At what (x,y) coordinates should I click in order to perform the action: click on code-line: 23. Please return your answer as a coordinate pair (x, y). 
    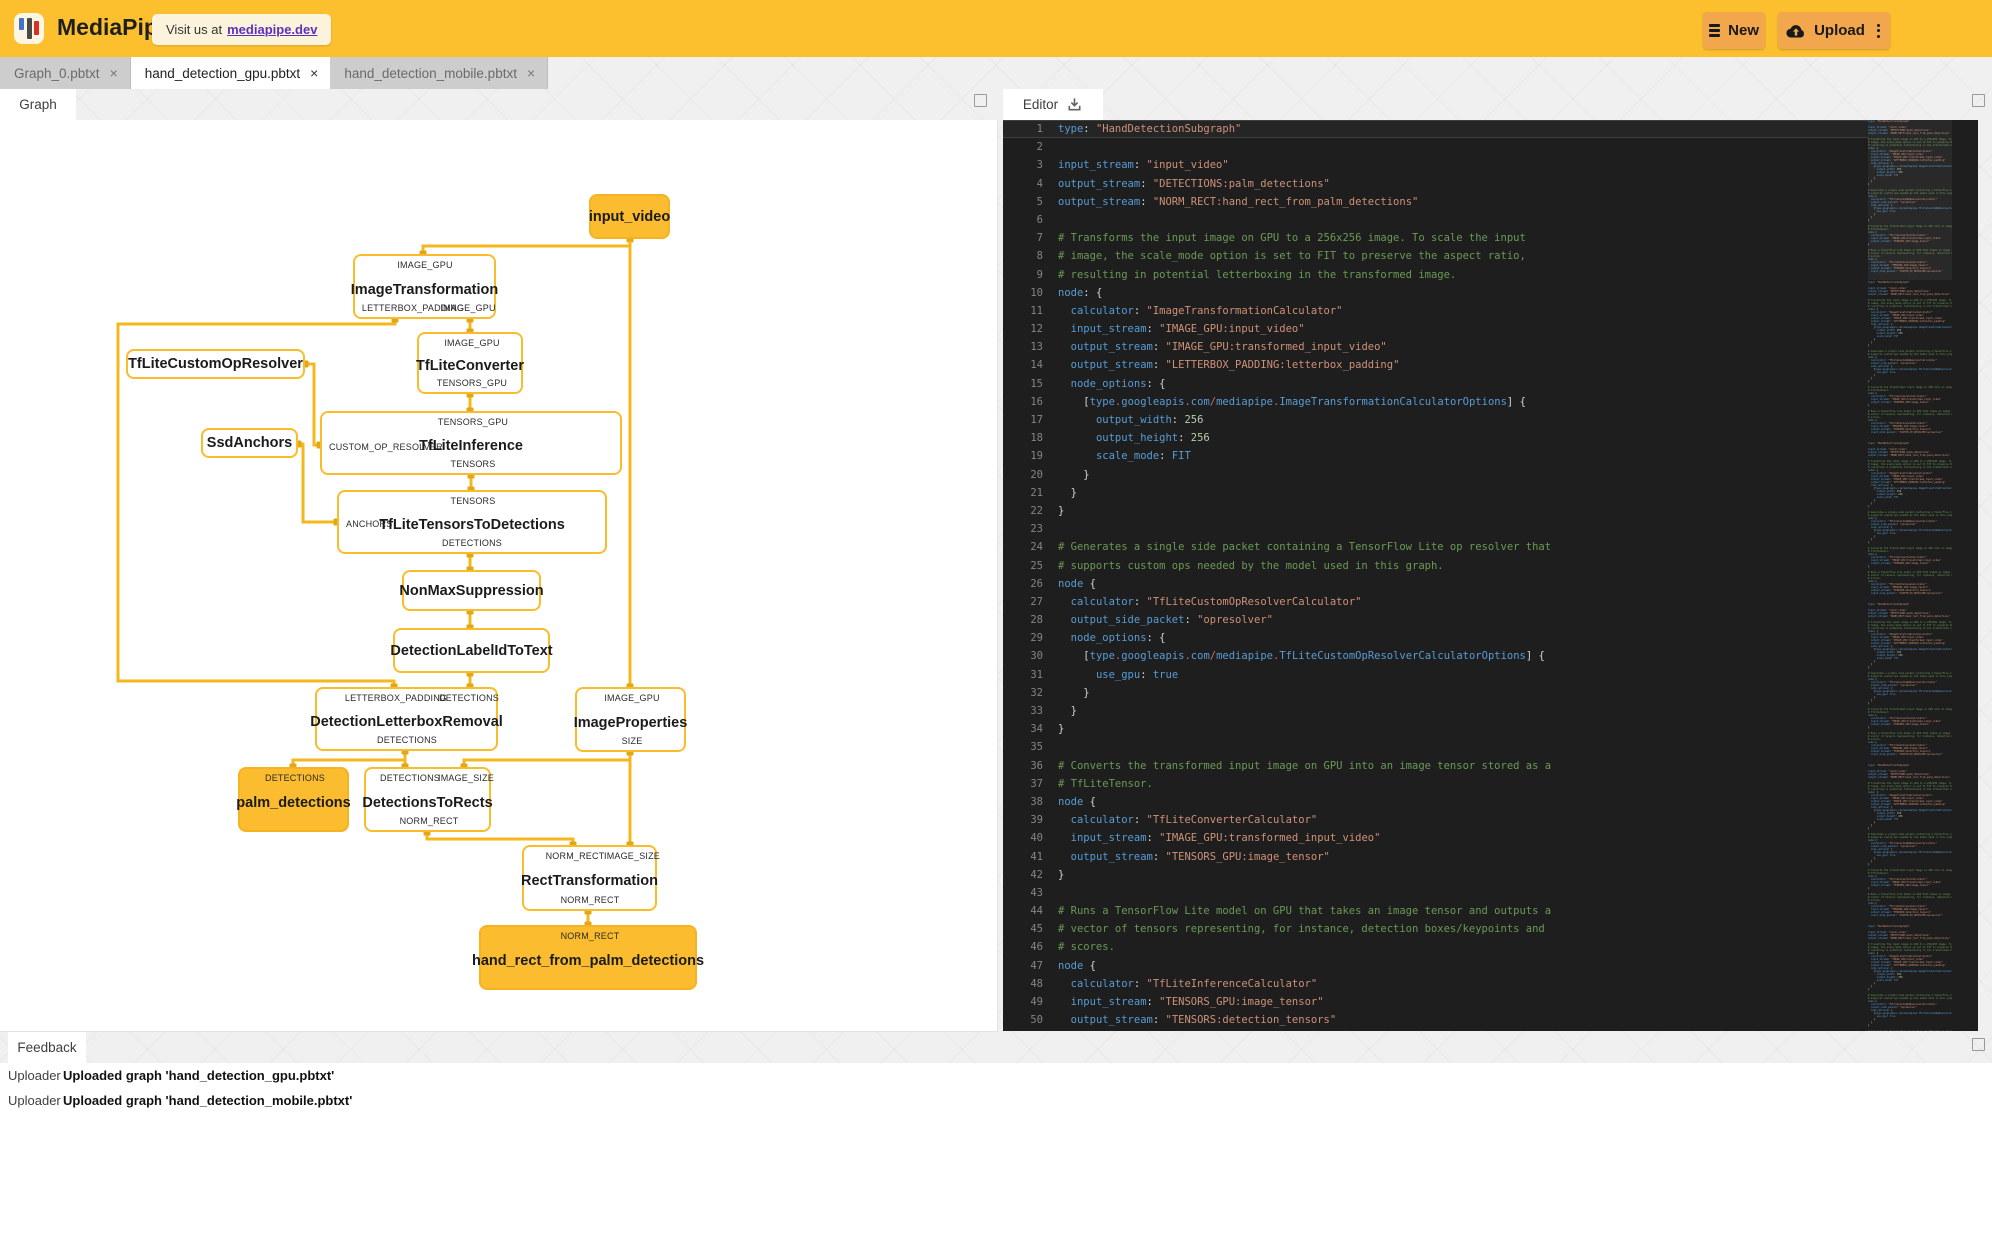
    Looking at the image, I should click on (1435, 529).